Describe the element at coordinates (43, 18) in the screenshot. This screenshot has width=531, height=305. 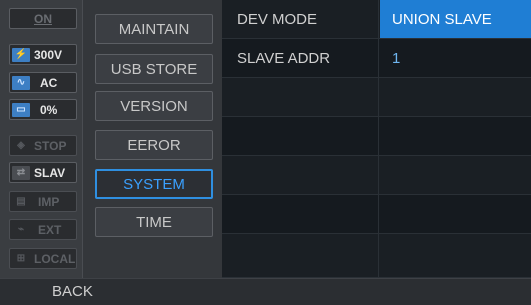
I see `power-on-indicator: ON` at that location.